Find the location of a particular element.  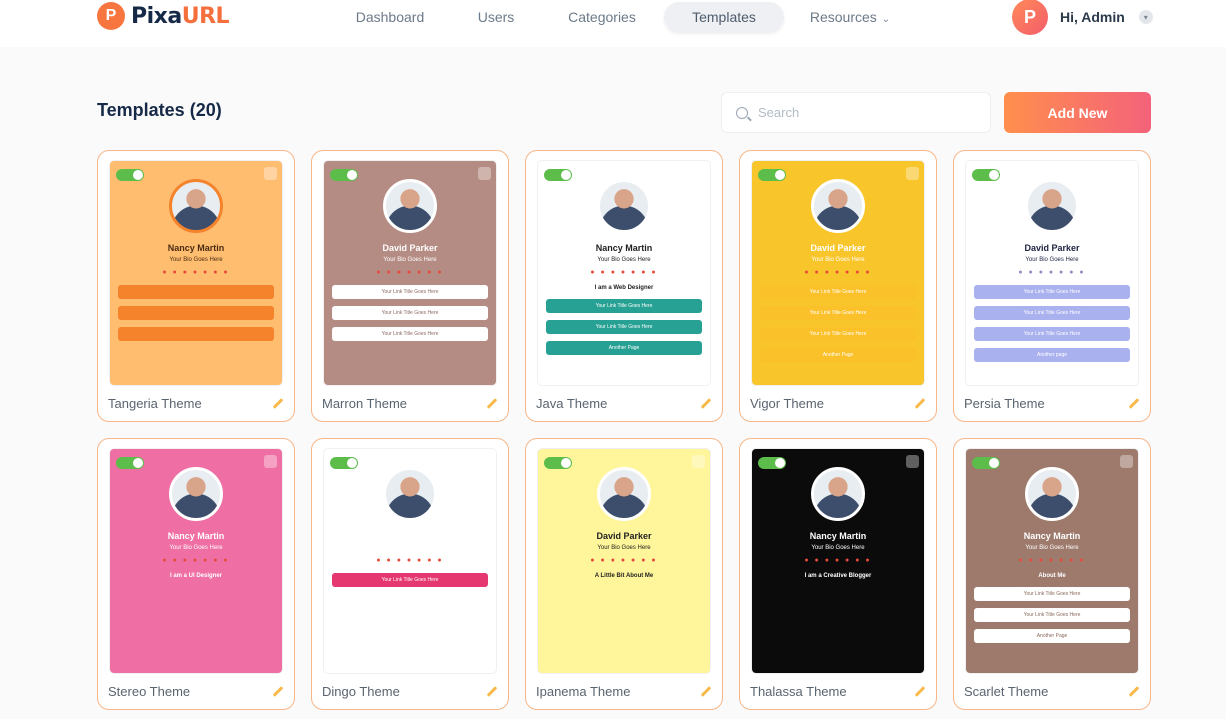

card-footer: Vigor Theme is located at coordinates (838, 403).